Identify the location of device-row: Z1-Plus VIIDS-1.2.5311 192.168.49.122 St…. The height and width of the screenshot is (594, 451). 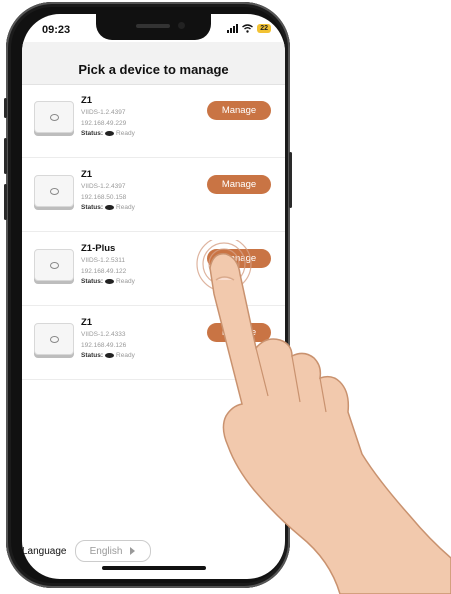
(153, 269).